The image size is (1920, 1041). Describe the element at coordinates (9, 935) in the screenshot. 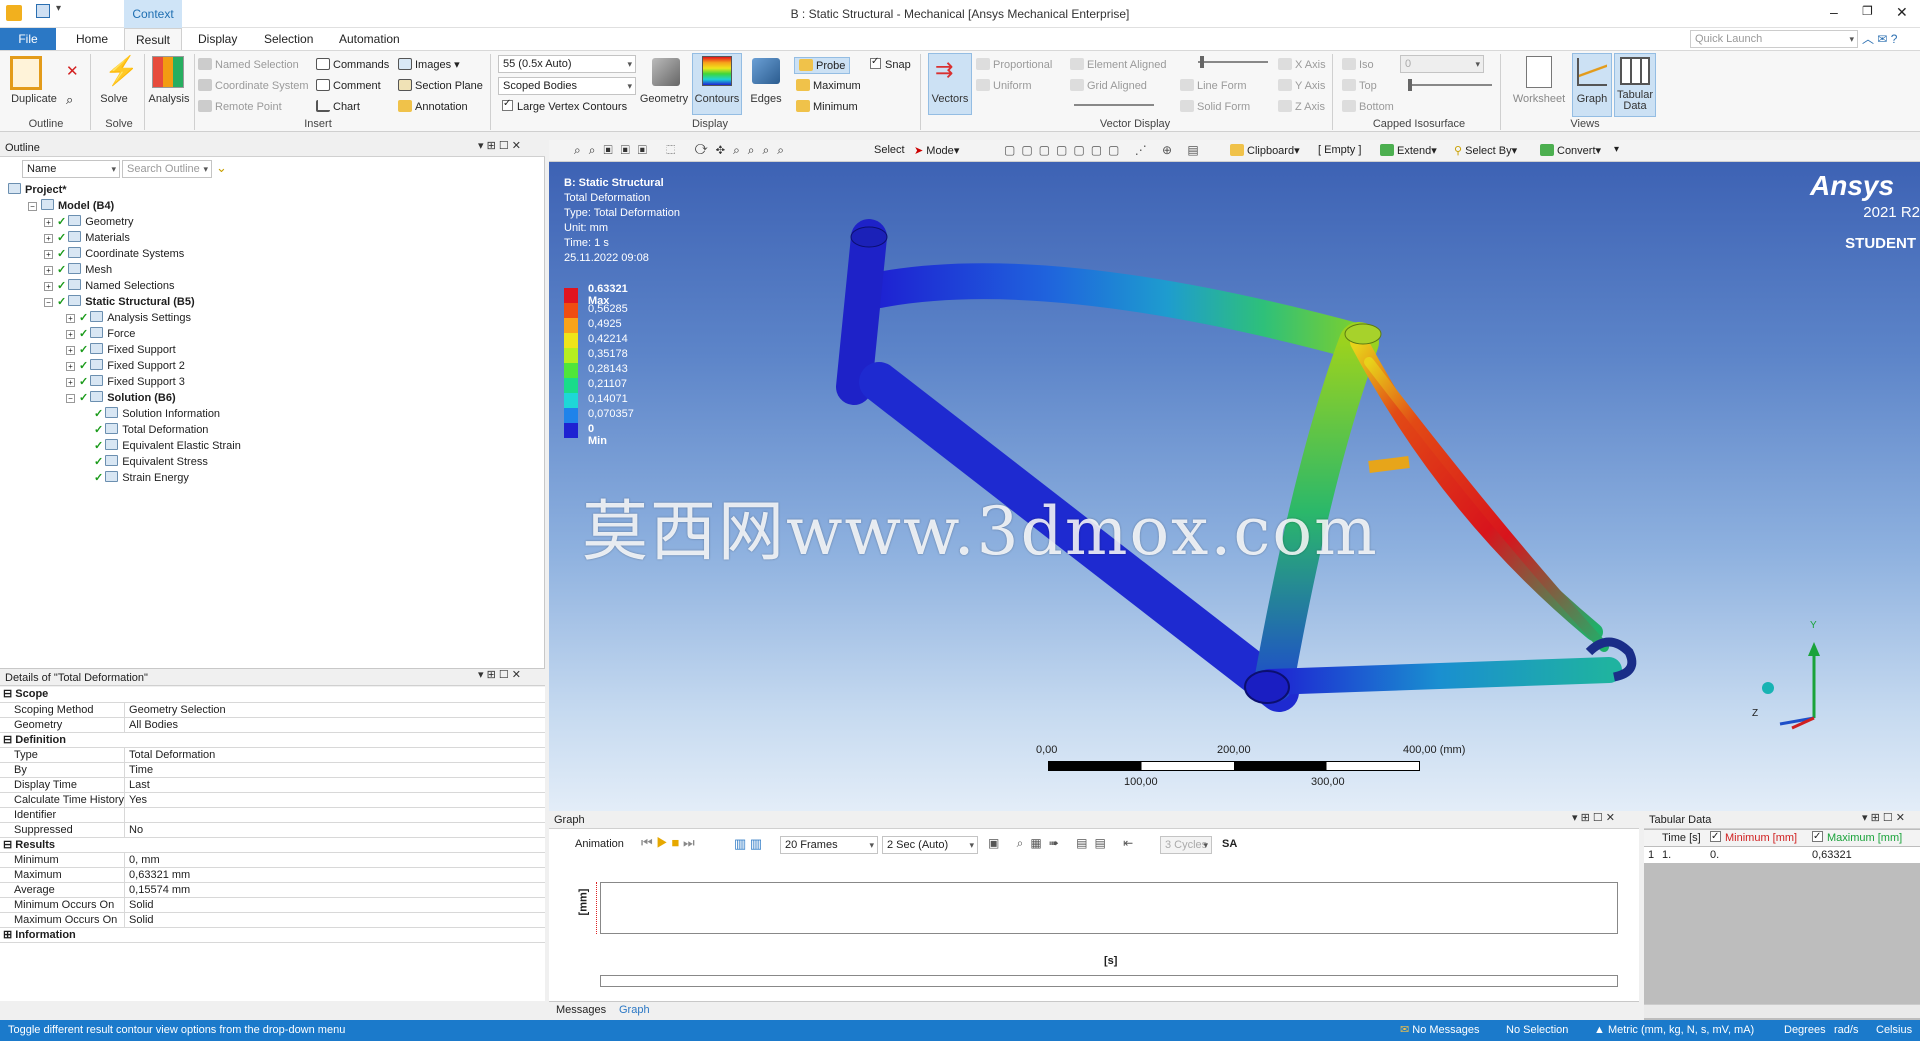

I see `section-toggle-icon: ⊞` at that location.